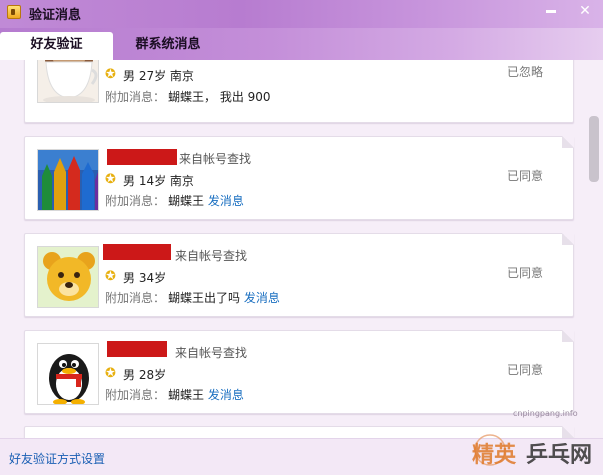  Describe the element at coordinates (219, 97) in the screenshot. I see `extra-message-value: 蝴蝶王， 我出 900` at that location.